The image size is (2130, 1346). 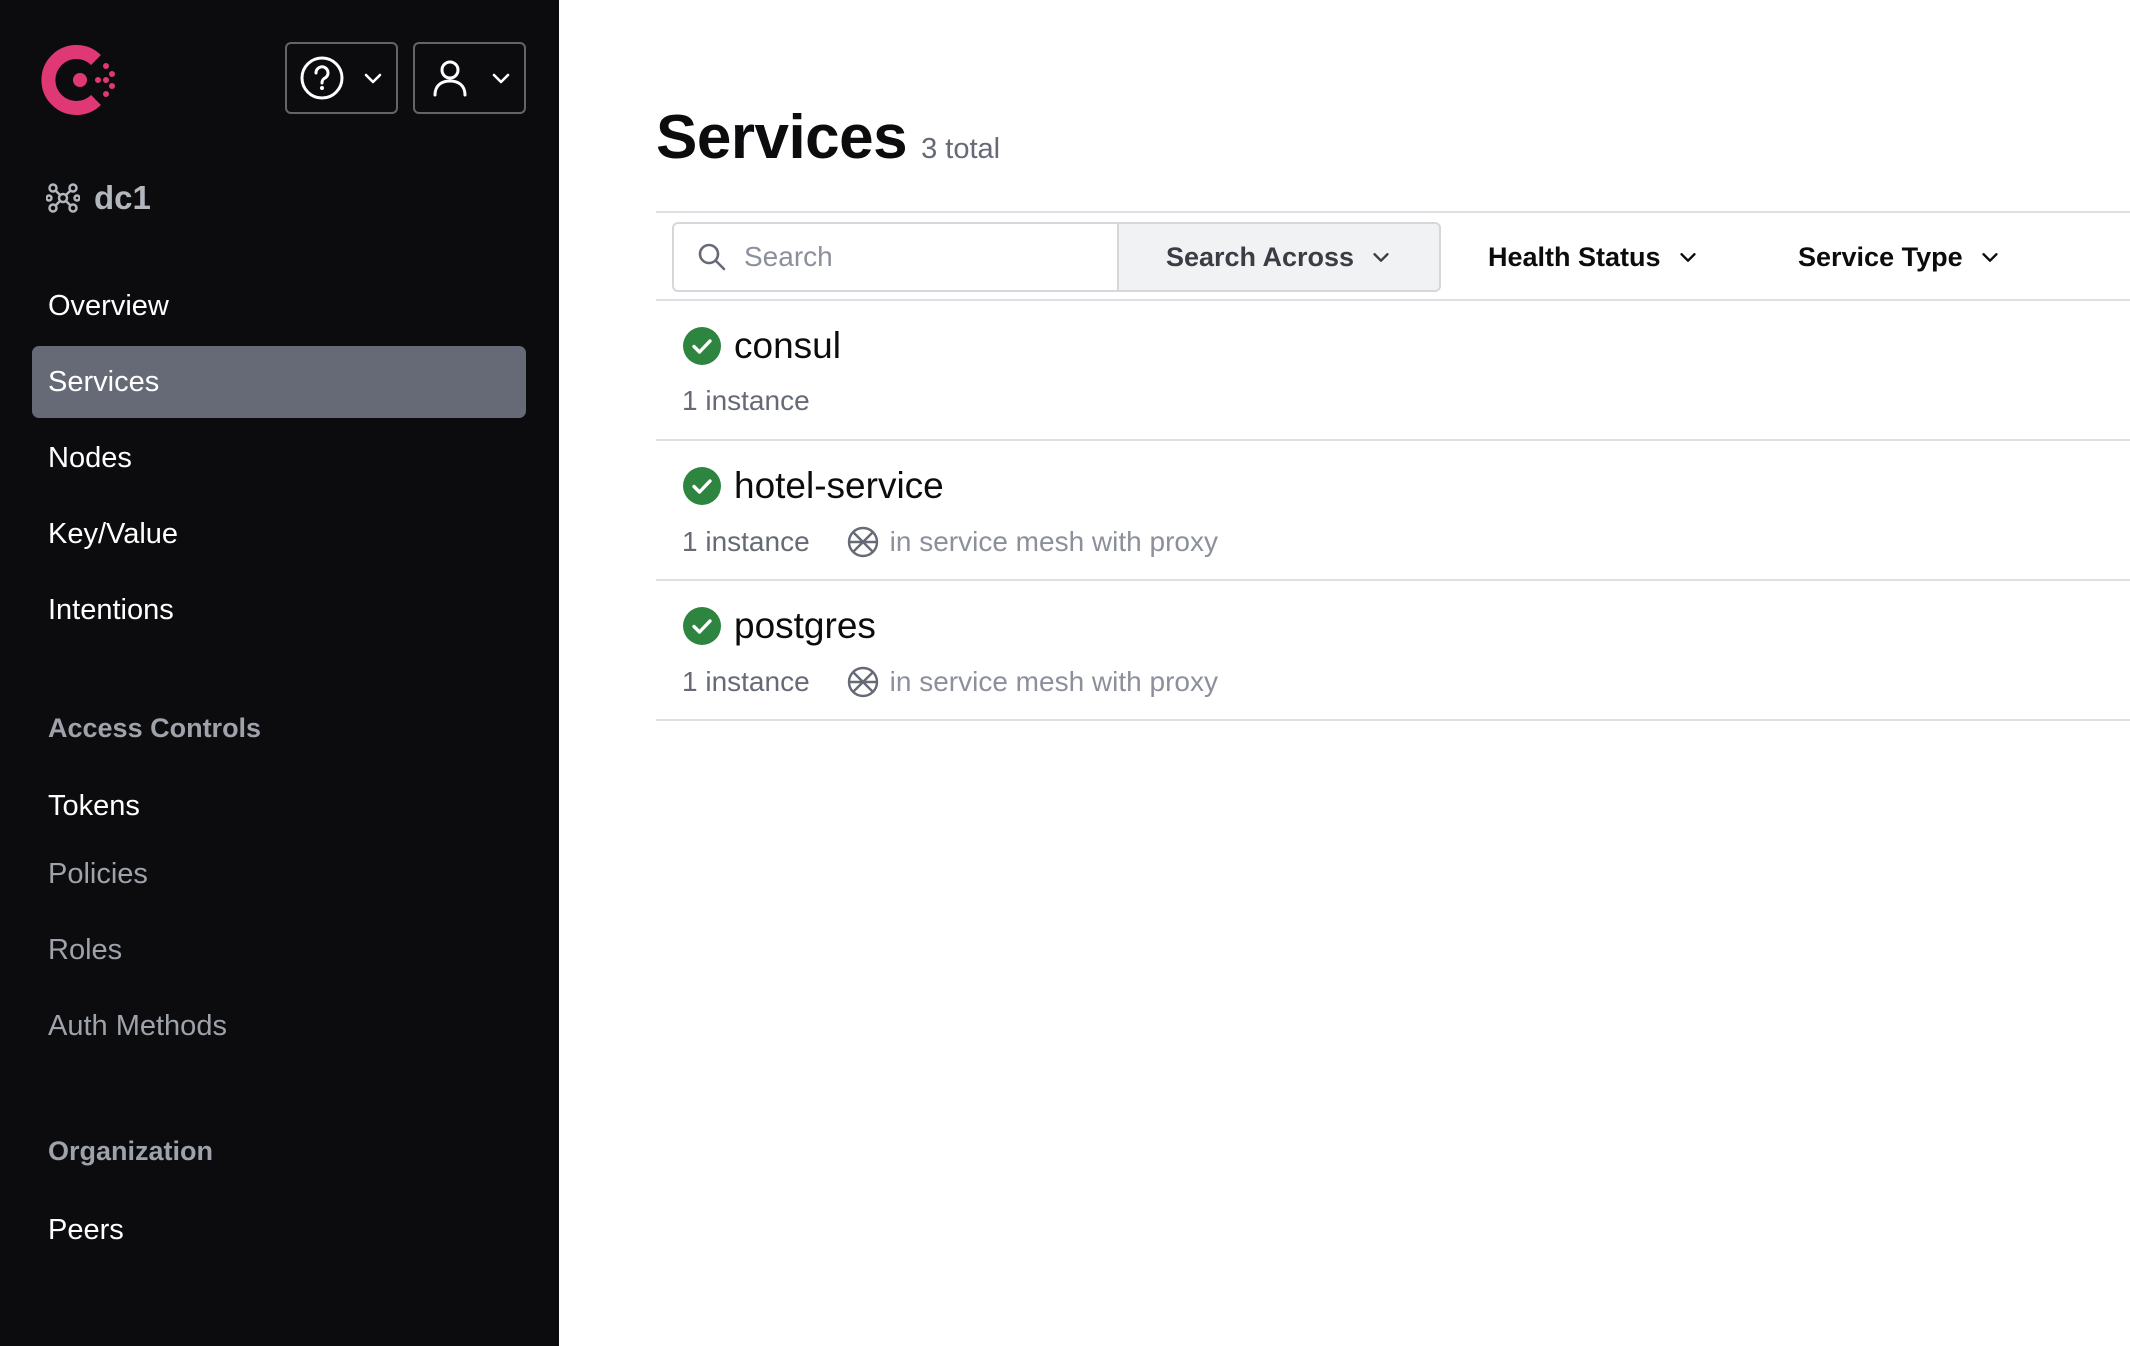 What do you see at coordinates (450, 78) in the screenshot?
I see `user-icon` at bounding box center [450, 78].